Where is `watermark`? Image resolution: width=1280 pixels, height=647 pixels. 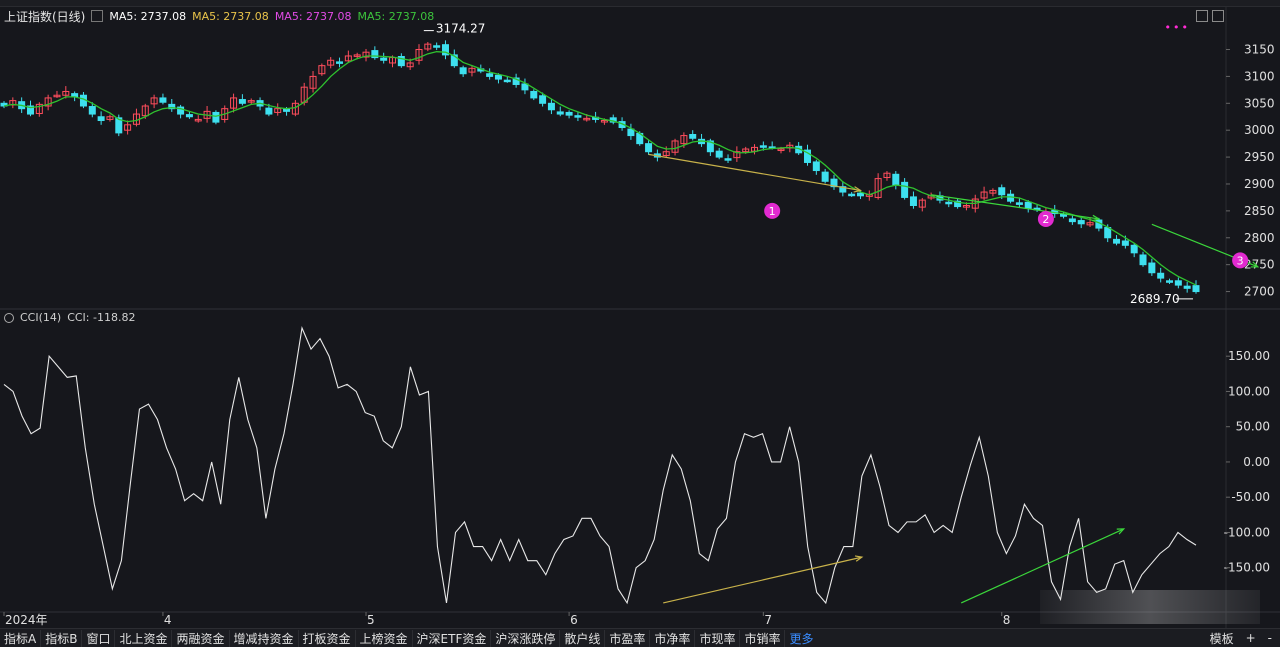
watermark is located at coordinates (1150, 607).